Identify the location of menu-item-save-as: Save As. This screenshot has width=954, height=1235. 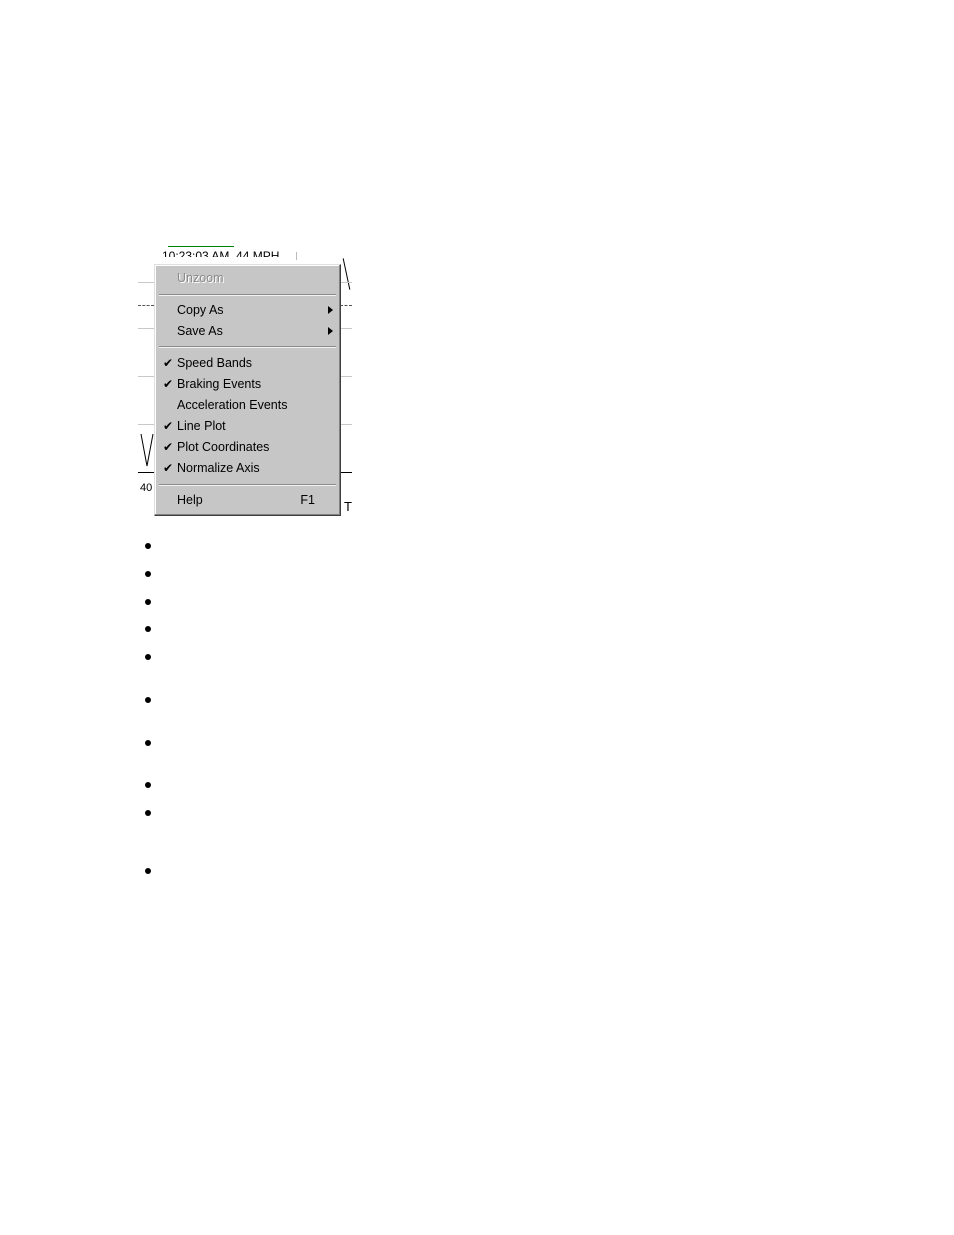
(247, 331).